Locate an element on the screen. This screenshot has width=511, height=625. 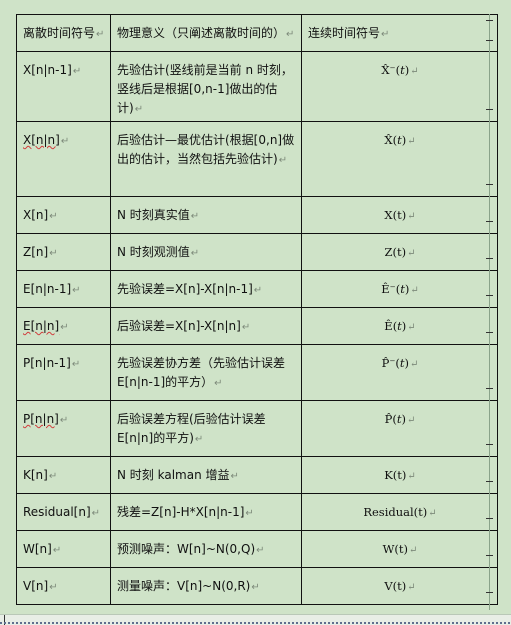
table-row: E[n|n-1]↵ 先验误差=X[n]-X[n|n-1]↵ Ê⁻(𝑡)↵ is located at coordinates (257, 289).